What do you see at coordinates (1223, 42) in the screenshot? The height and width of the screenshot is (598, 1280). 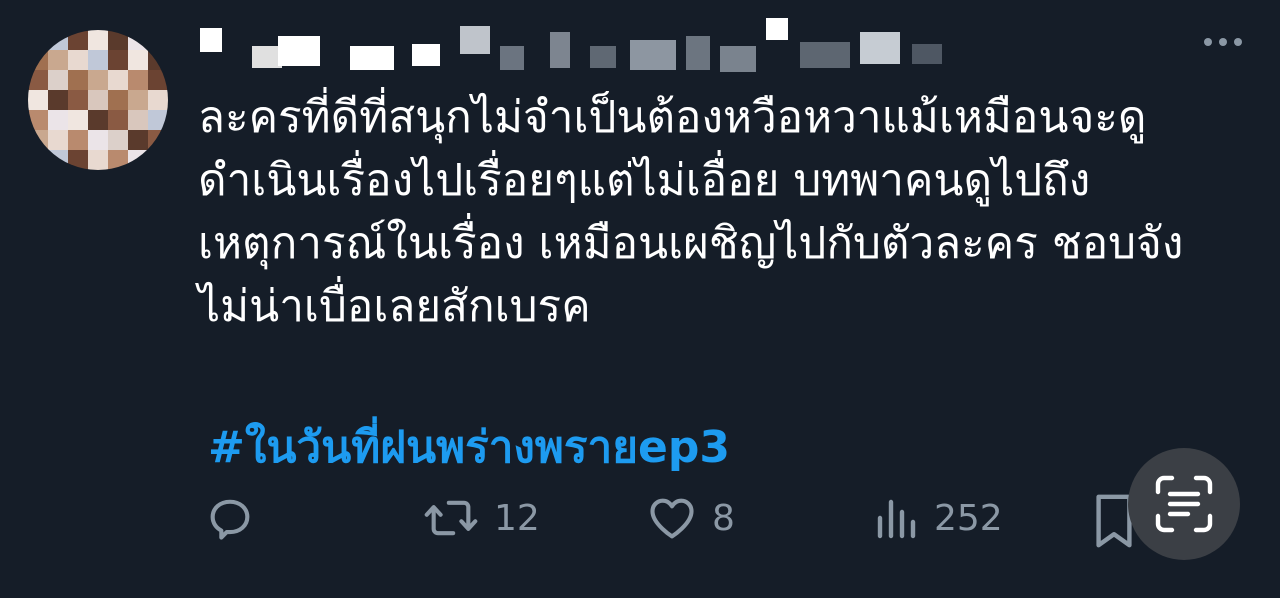 I see `more-icon` at bounding box center [1223, 42].